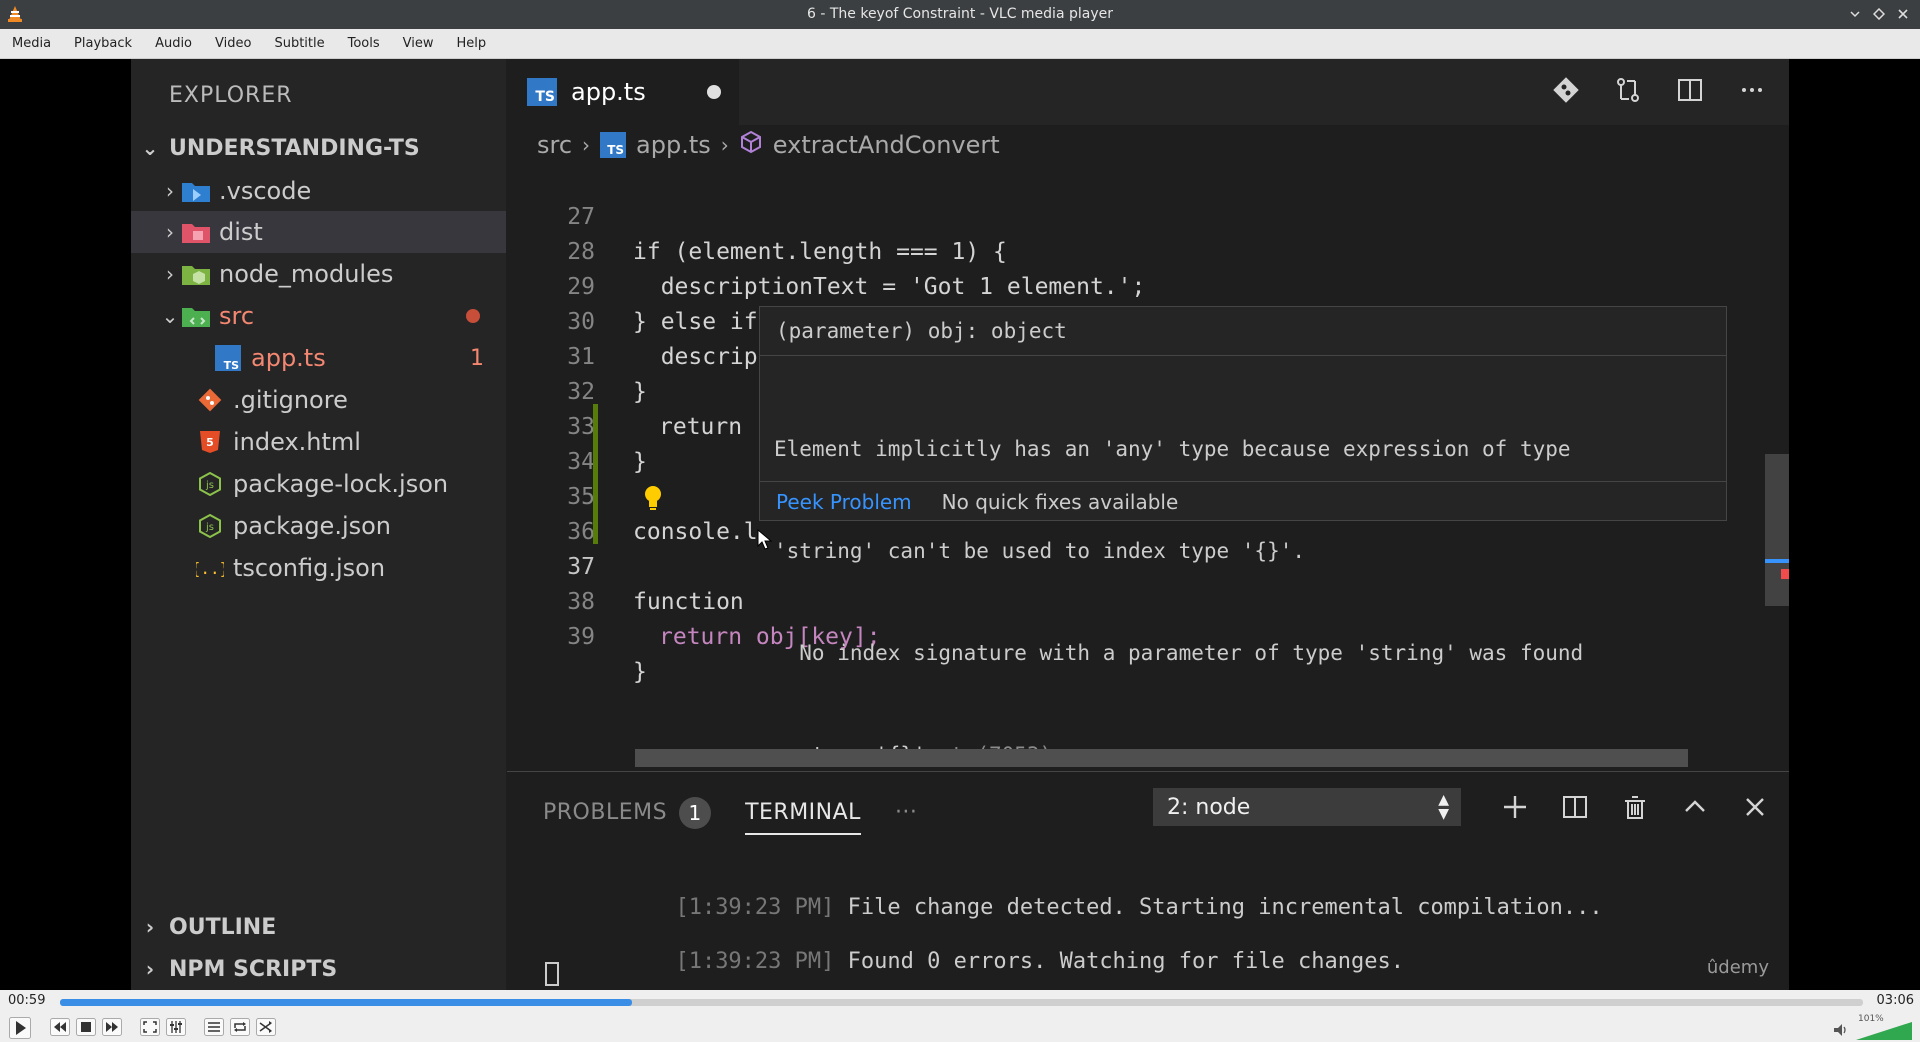 The width and height of the screenshot is (1920, 1042). I want to click on terminal-selector: 2: node ▲ ▼, so click(1307, 807).